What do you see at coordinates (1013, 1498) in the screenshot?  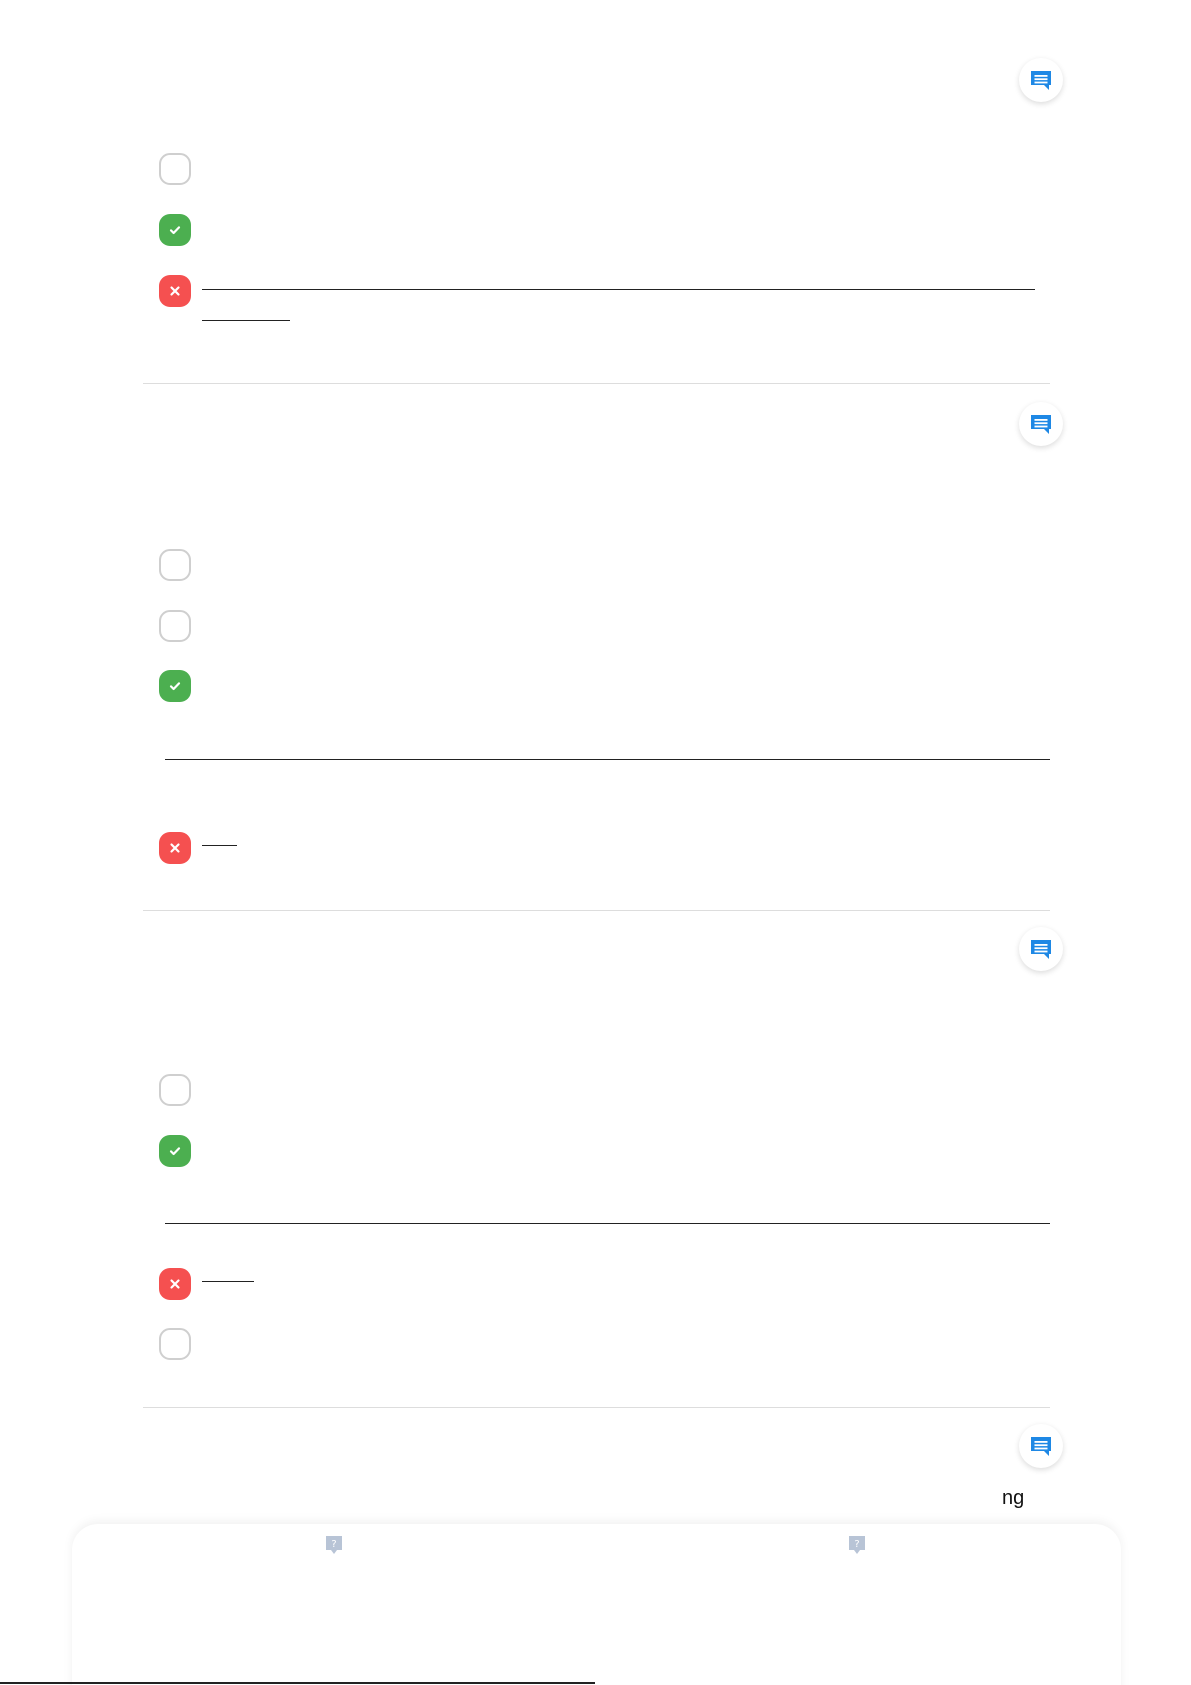 I see `question-text-fragment: ng` at bounding box center [1013, 1498].